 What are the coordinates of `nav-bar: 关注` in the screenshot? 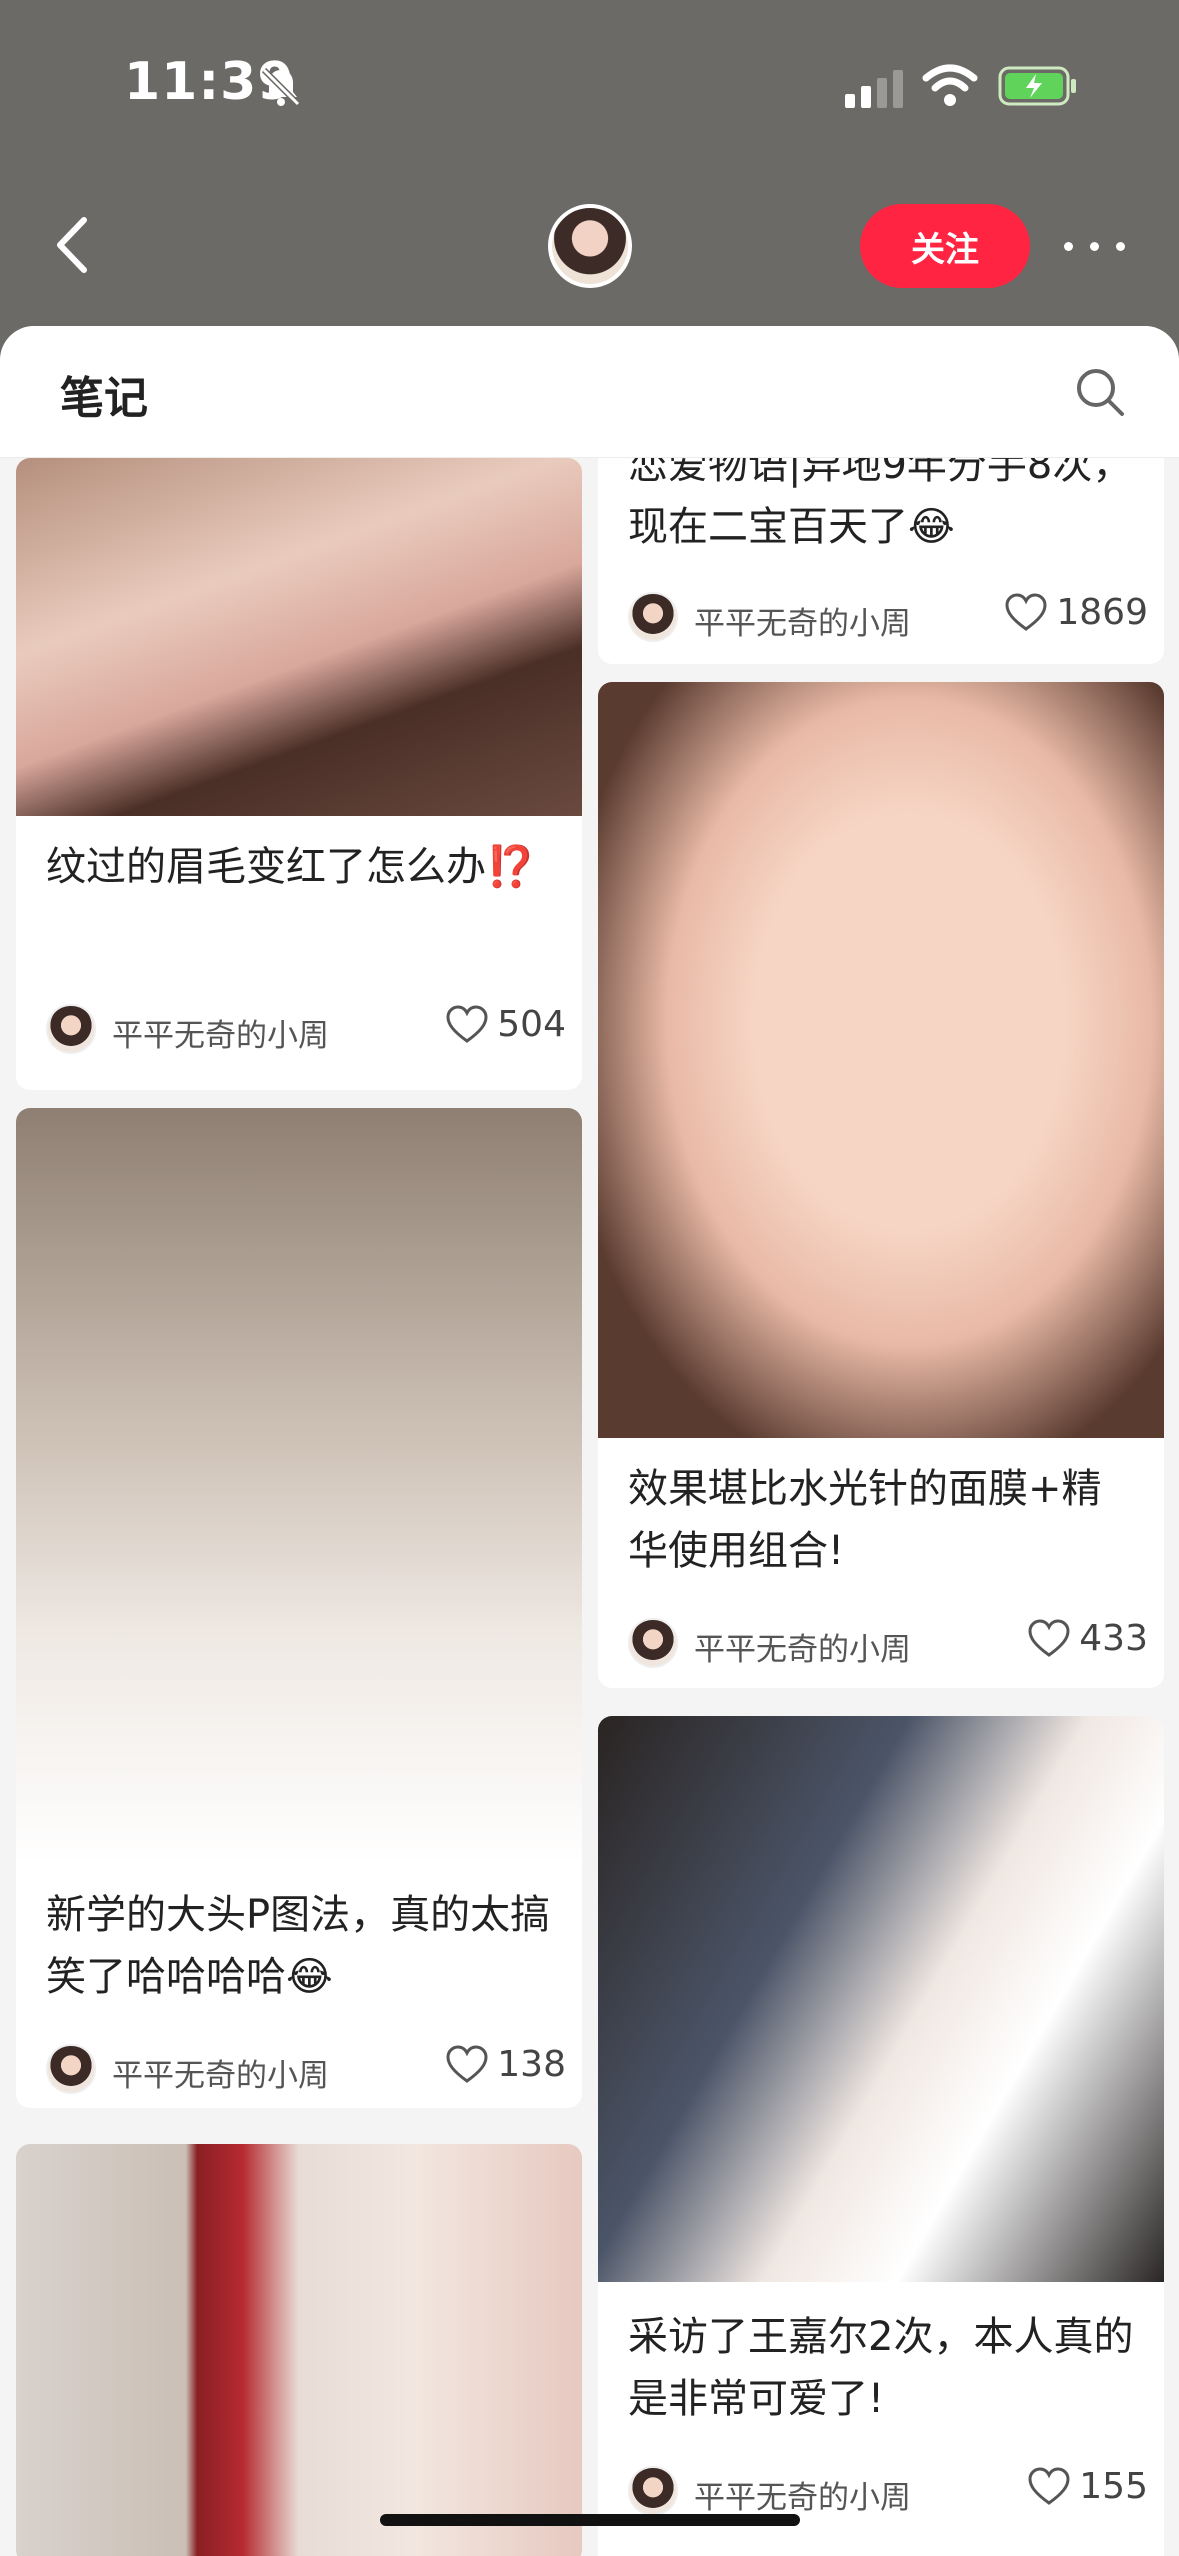 It's located at (589, 245).